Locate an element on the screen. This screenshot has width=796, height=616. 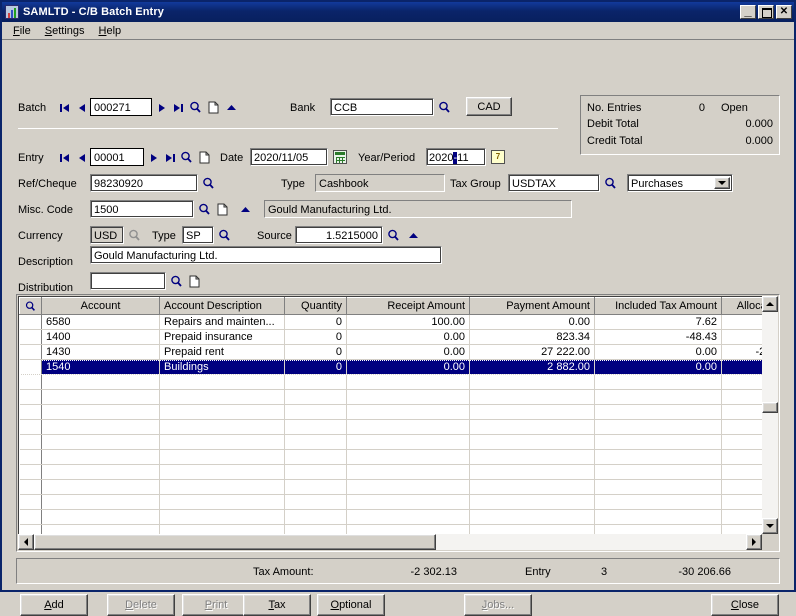
tax-group-magnifier-icon is located at coordinates (610, 183).